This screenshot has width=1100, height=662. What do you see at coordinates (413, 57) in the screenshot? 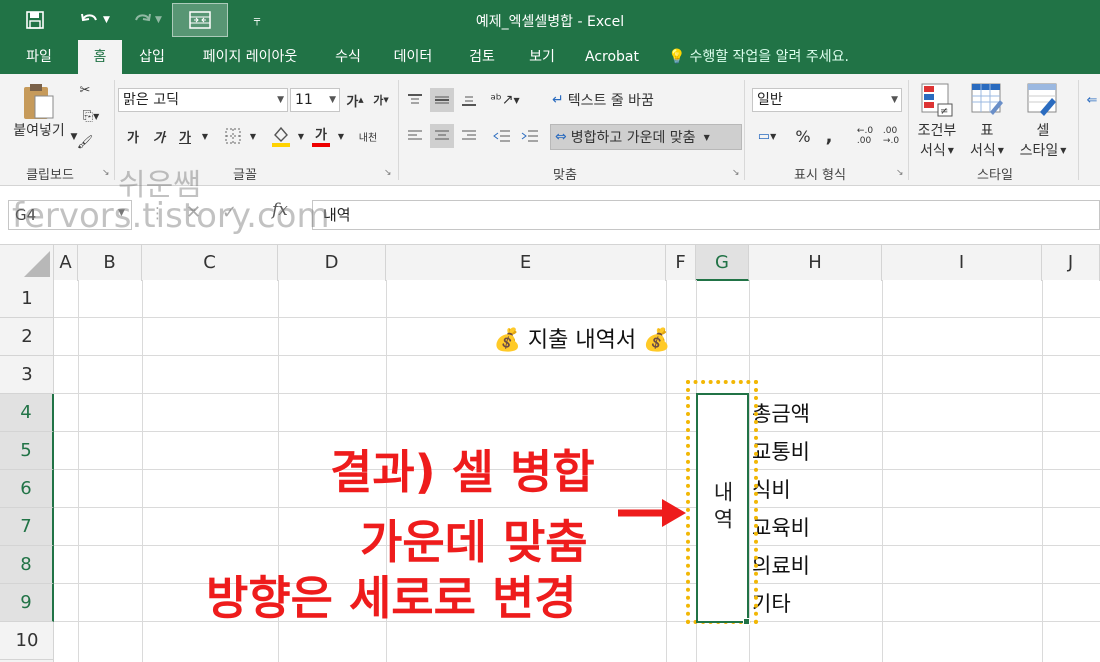
I see `tab-data: 데이터` at bounding box center [413, 57].